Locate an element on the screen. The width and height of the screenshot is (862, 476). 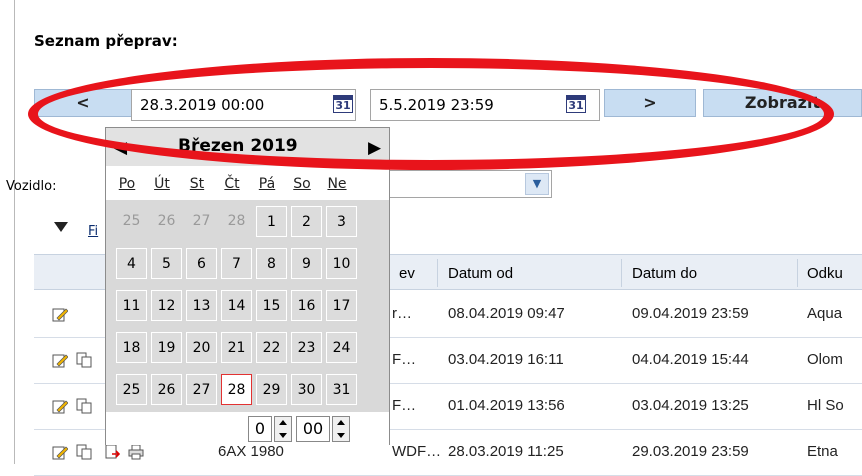
calendar-day: 6 is located at coordinates (201, 263).